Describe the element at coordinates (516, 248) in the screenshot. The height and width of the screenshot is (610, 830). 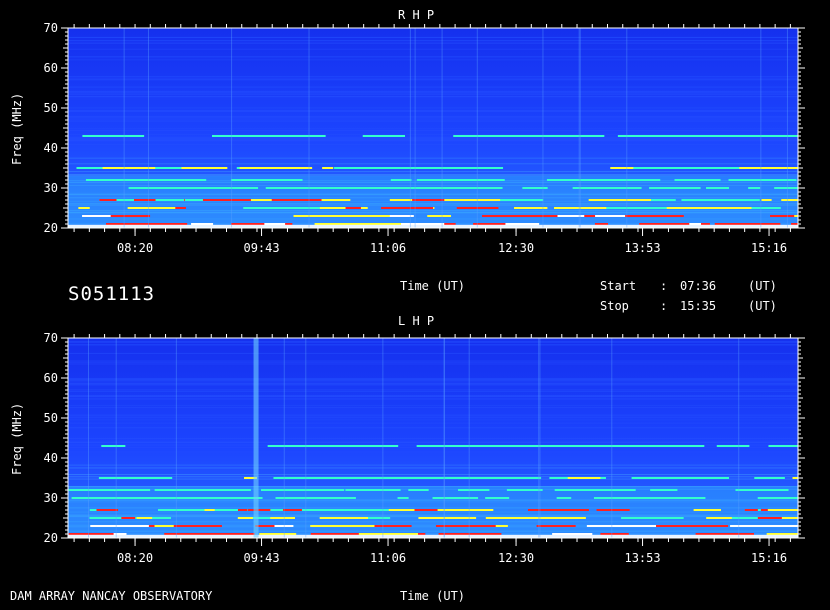
I see `rhp-x-tick-label: 12:30` at that location.